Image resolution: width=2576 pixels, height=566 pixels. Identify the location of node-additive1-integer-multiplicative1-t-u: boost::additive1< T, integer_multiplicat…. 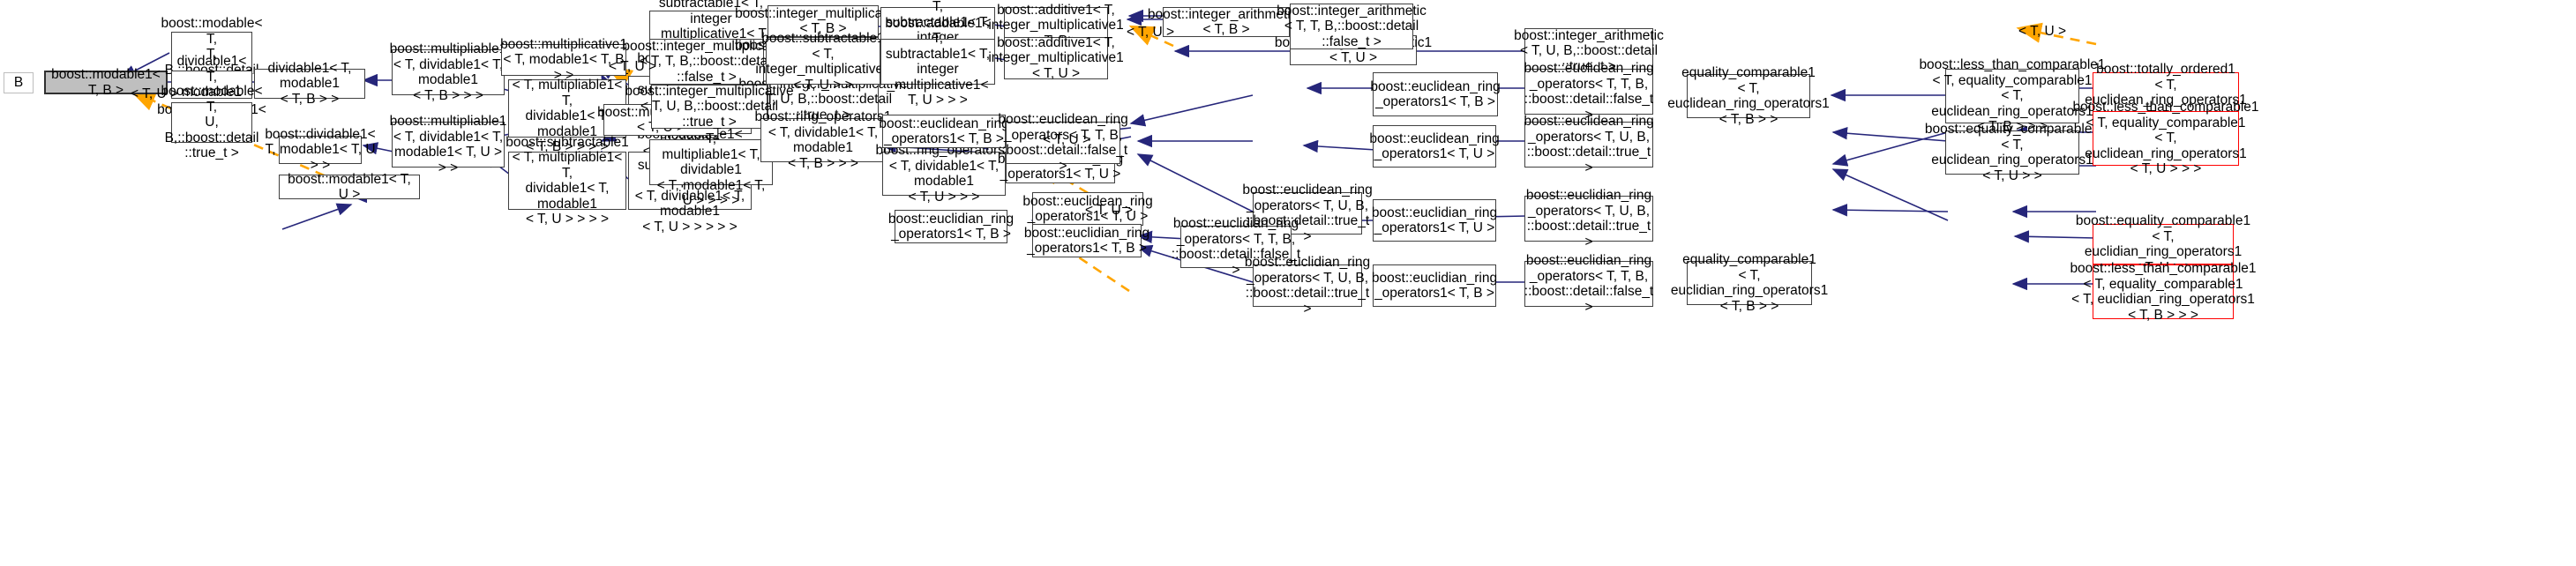
(1056, 58).